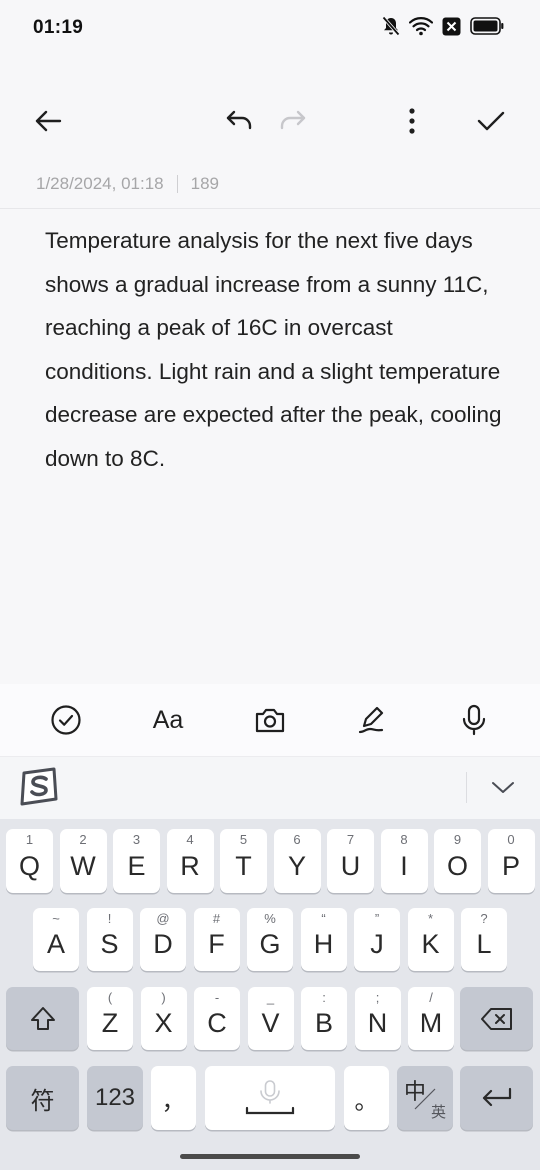 This screenshot has height=1170, width=540. I want to click on key-letter: B, so click(323, 1023).